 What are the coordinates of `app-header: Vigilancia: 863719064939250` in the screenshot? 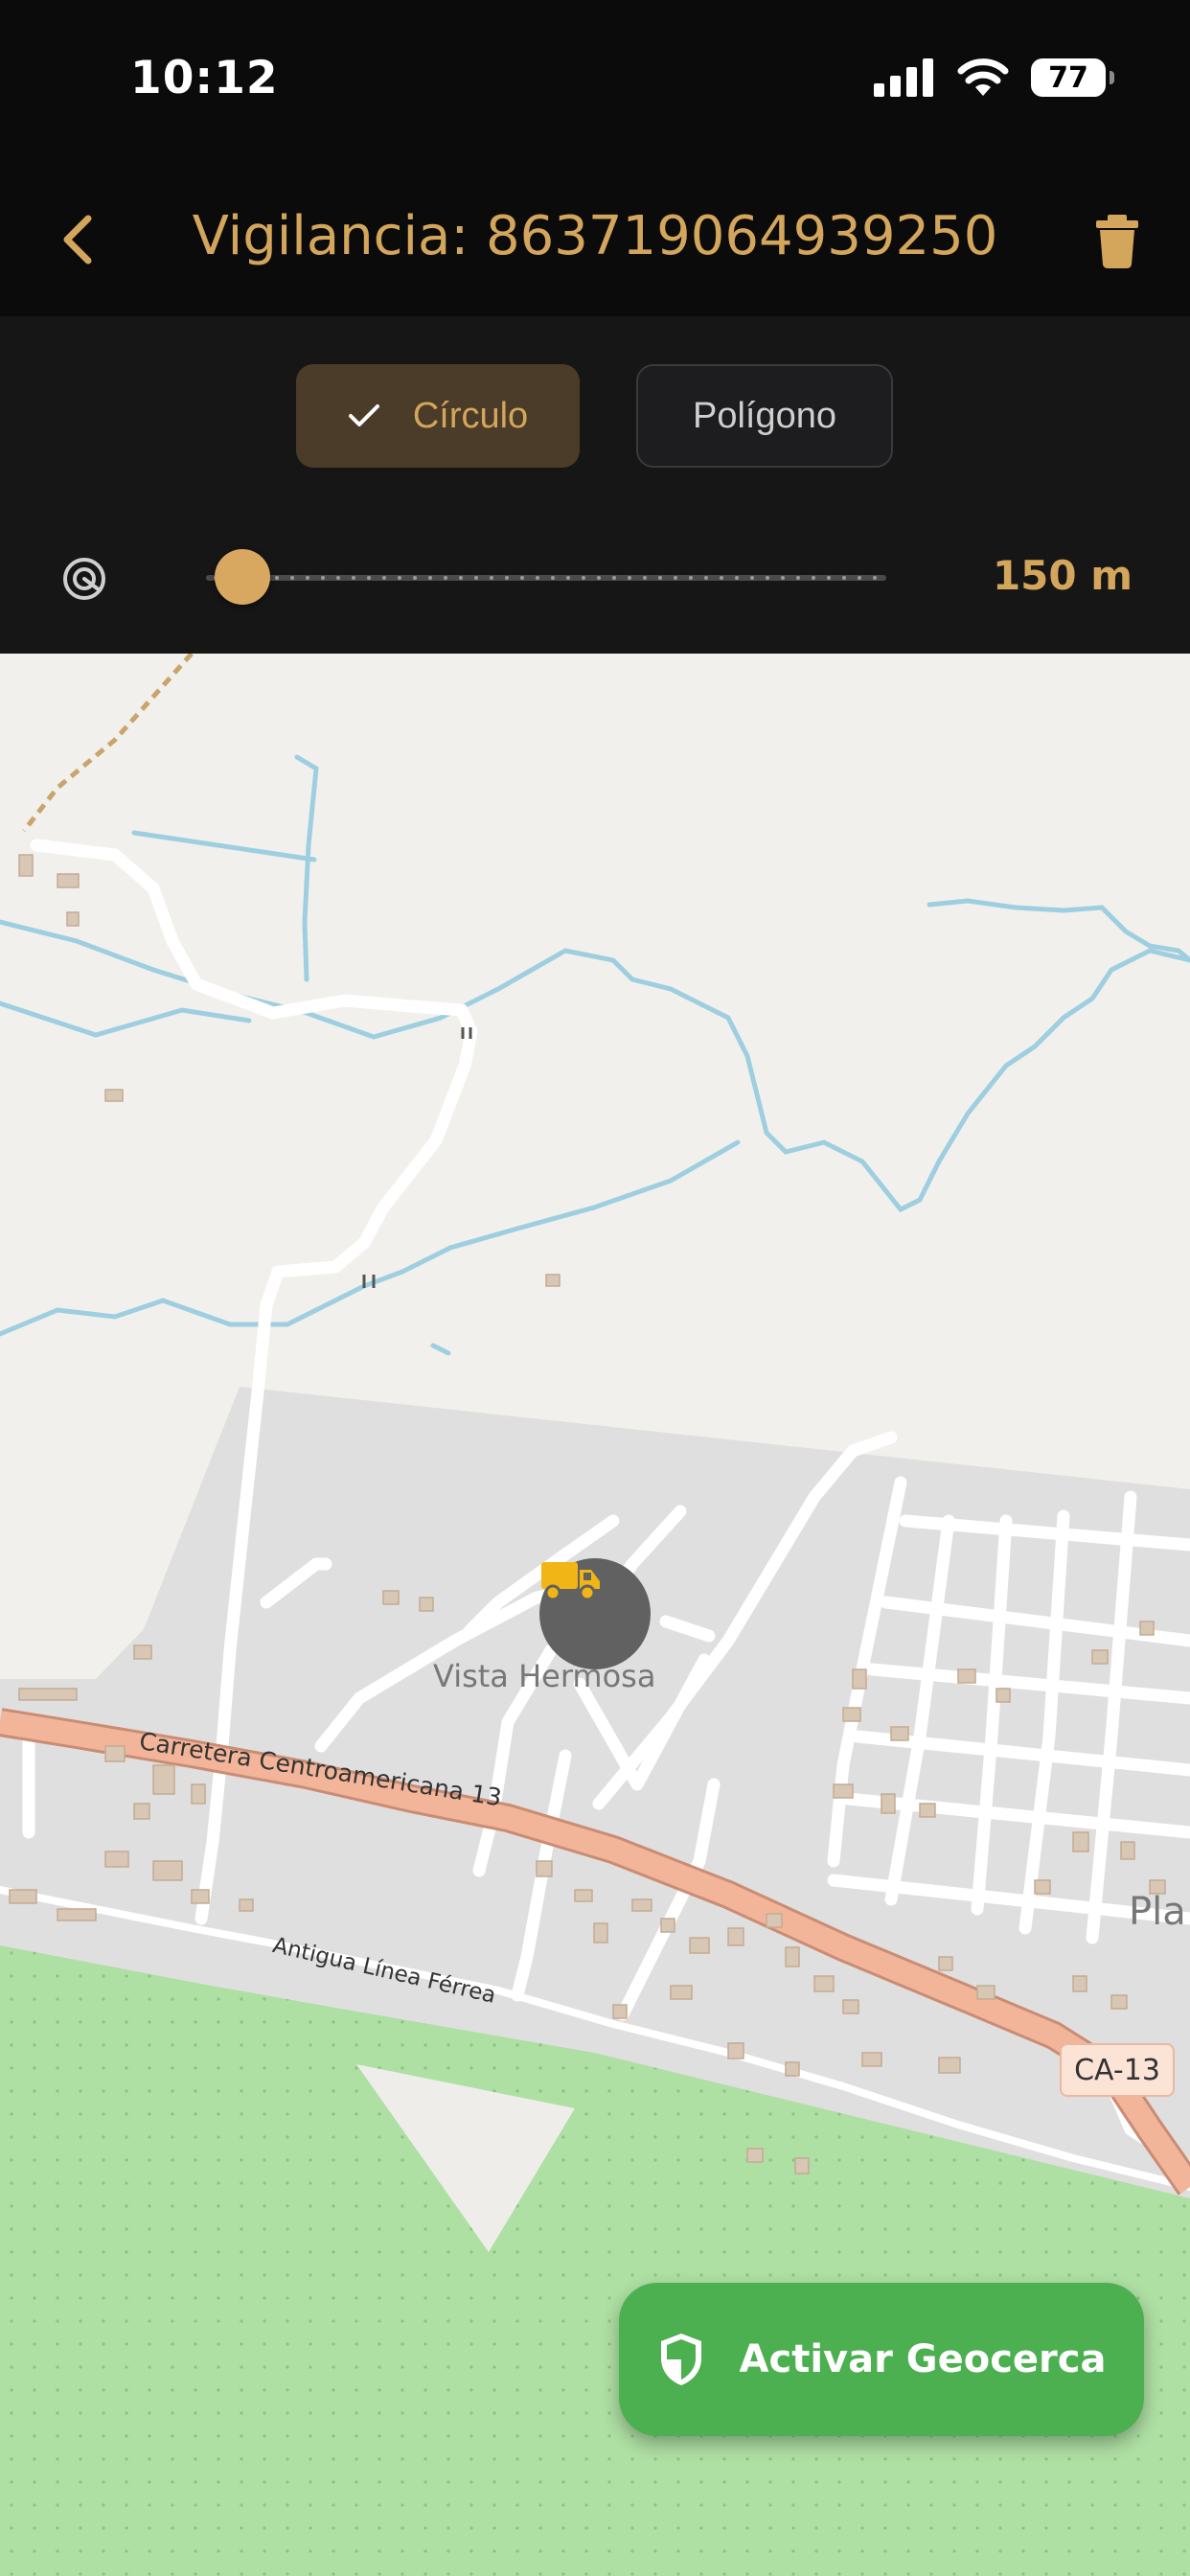 It's located at (595, 239).